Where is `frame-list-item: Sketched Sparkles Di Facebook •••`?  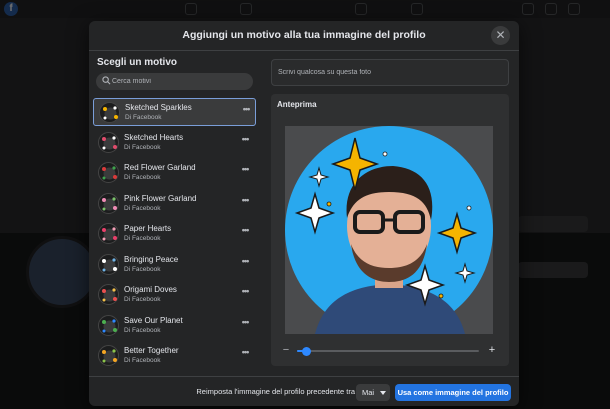 frame-list-item: Sketched Sparkles Di Facebook ••• is located at coordinates (174, 112).